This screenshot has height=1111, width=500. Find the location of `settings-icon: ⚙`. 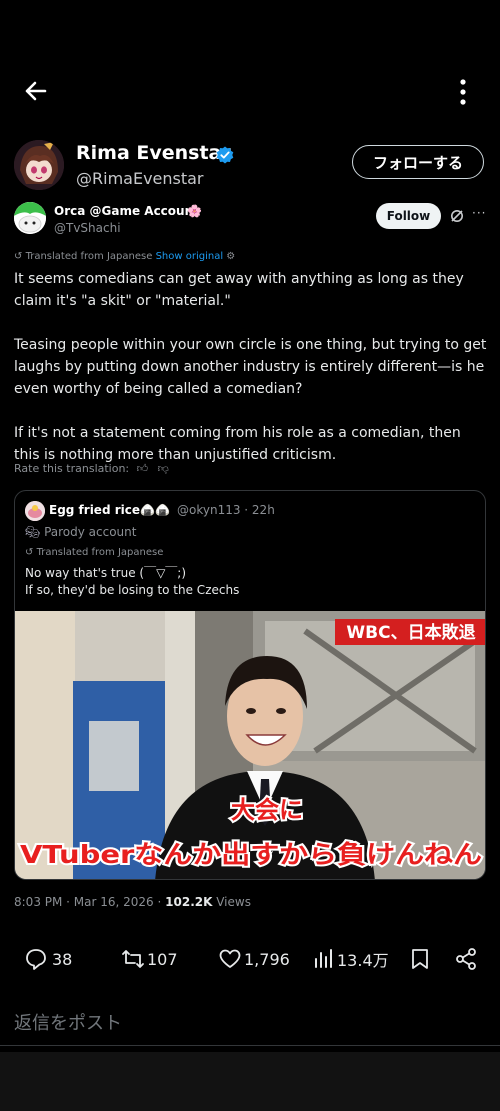

settings-icon: ⚙ is located at coordinates (230, 256).